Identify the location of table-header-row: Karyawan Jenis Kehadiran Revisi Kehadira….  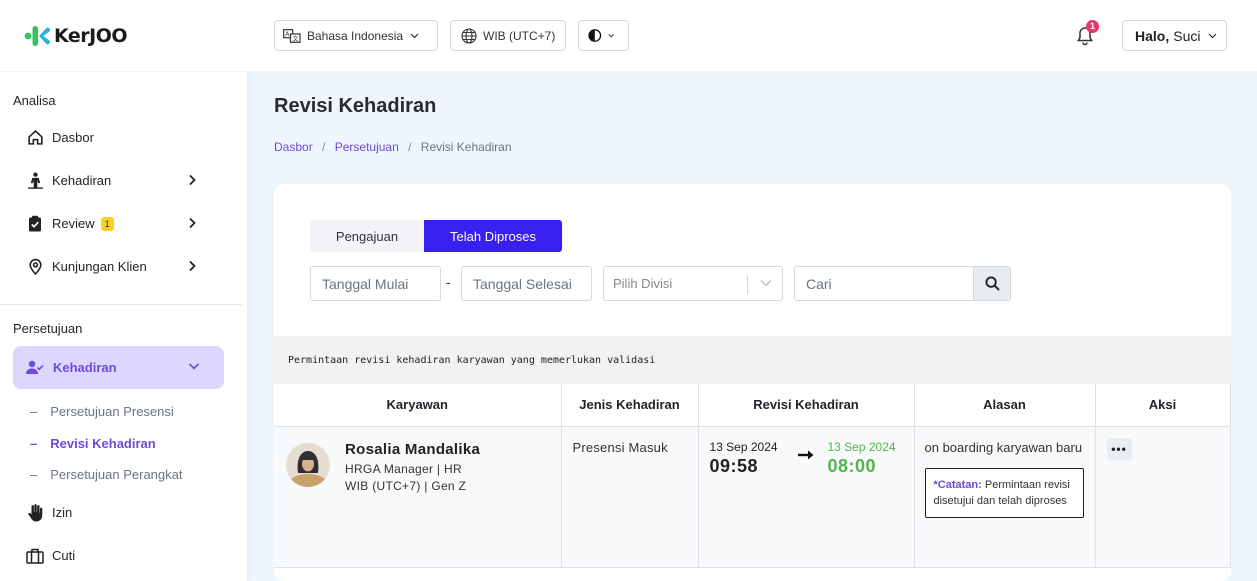
(752, 405).